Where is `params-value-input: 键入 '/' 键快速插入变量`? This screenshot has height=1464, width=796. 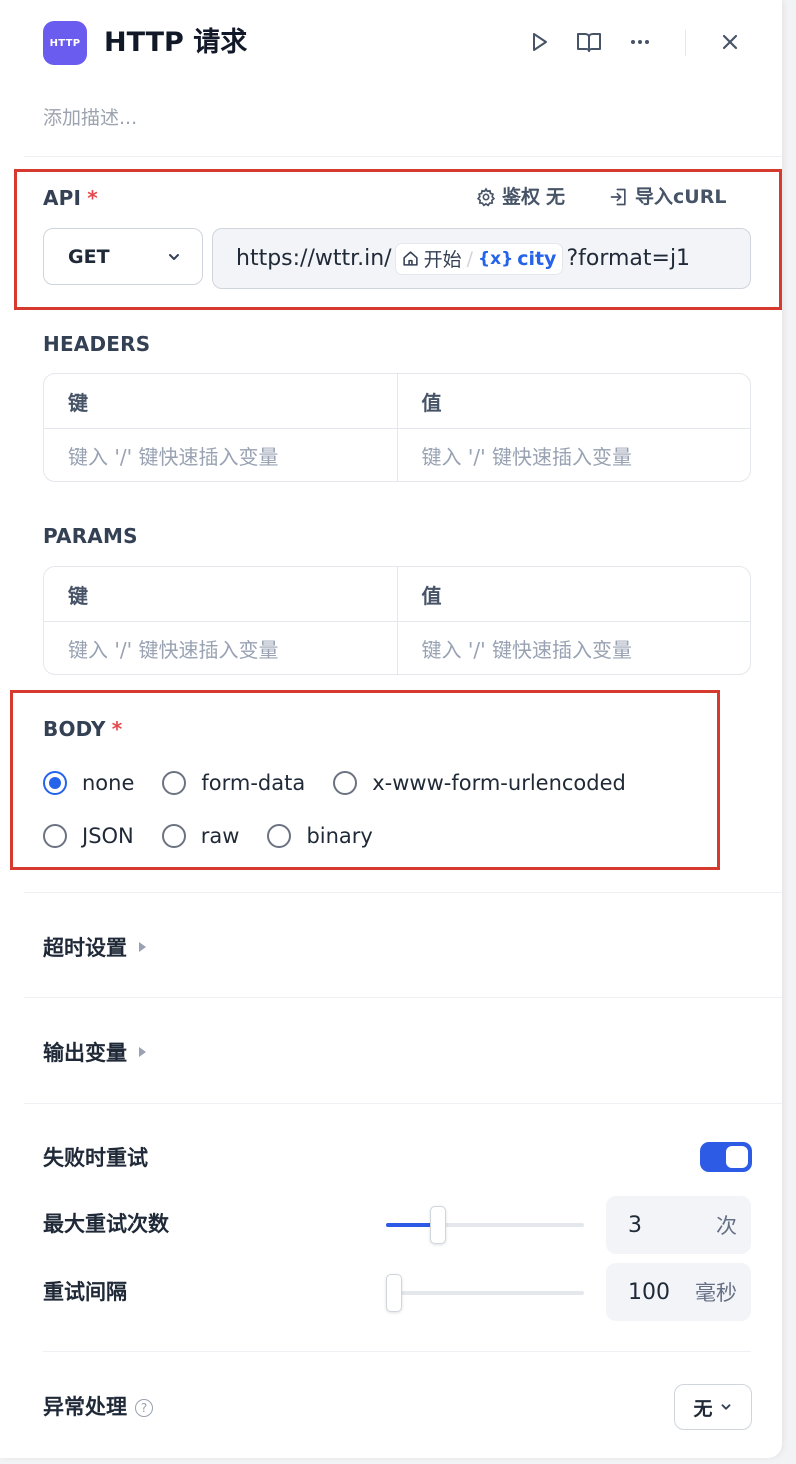
params-value-input: 键入 '/' 键快速插入变量 is located at coordinates (573, 648).